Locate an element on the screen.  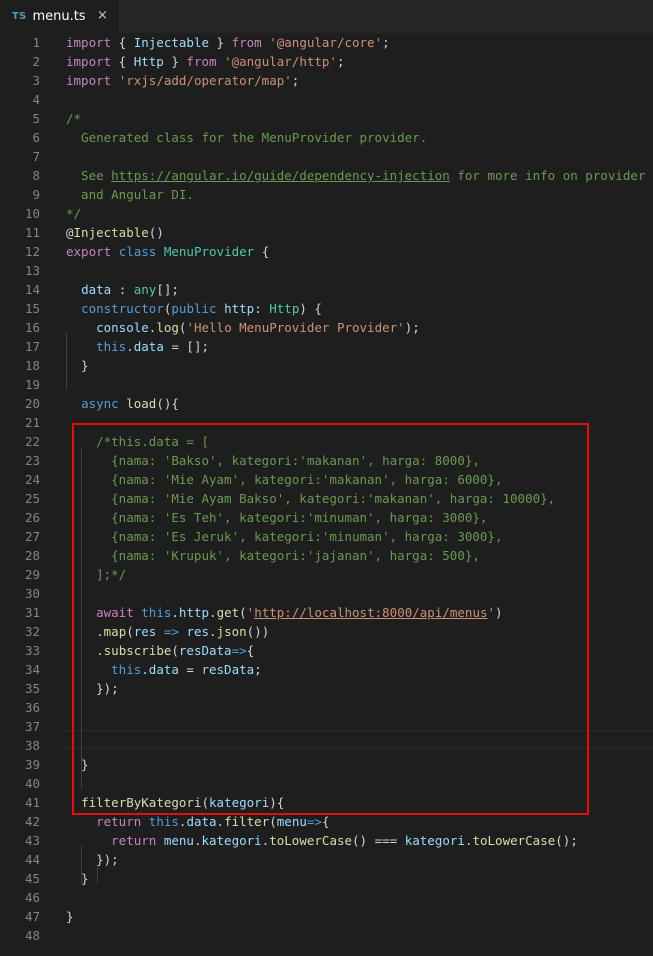
code-token: => is located at coordinates (314, 821).